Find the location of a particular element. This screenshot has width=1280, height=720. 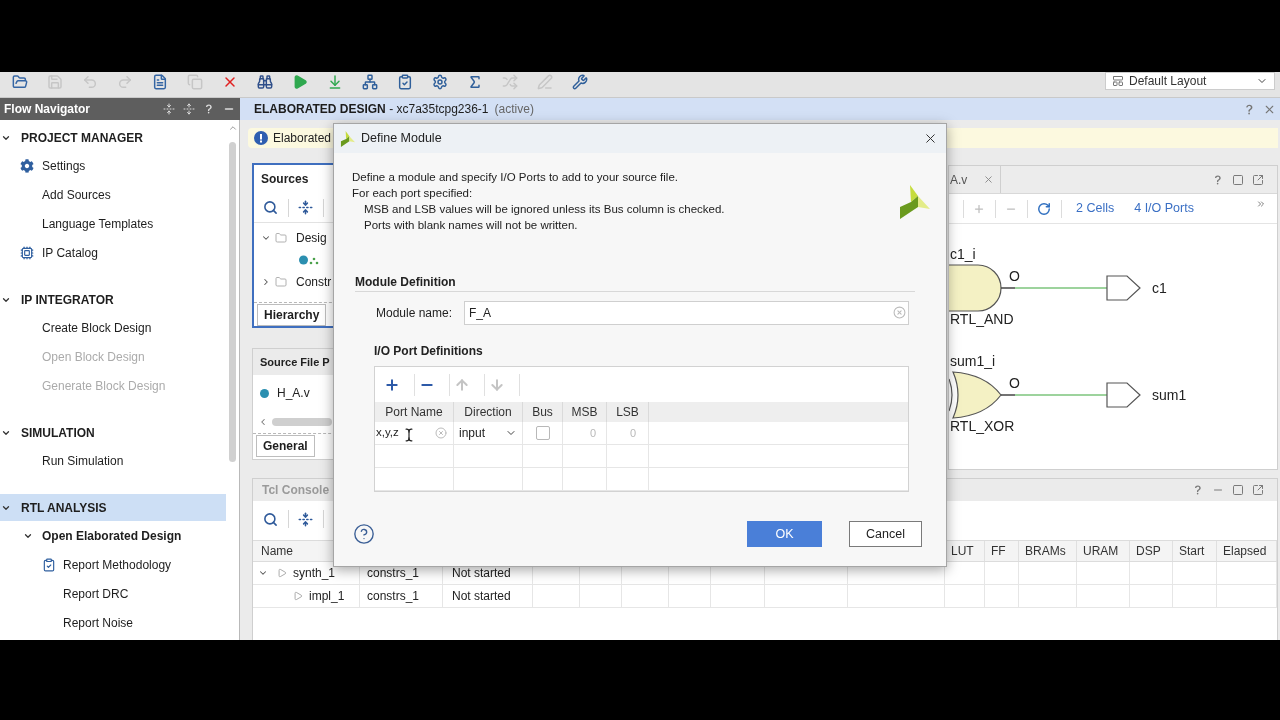

nav-item: Create Block Design is located at coordinates (97, 327).